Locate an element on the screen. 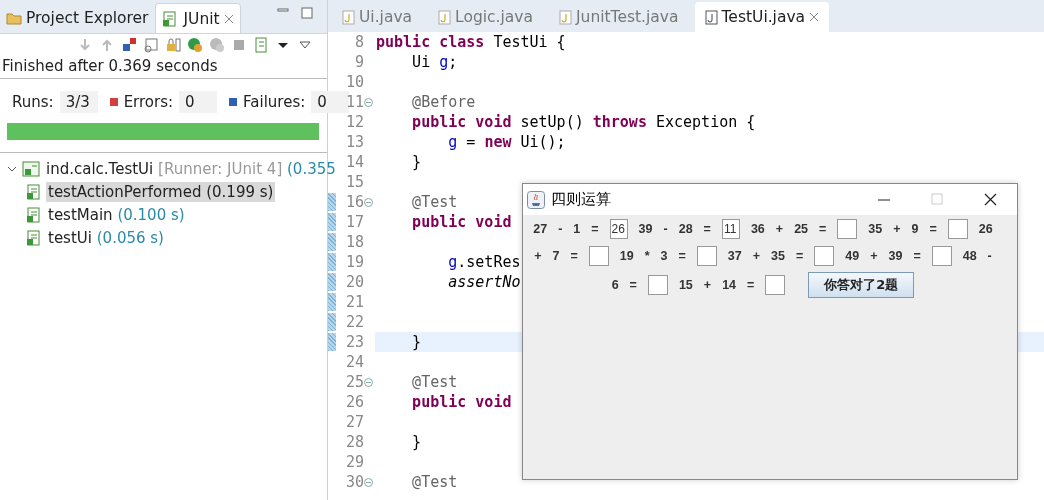 The image size is (1044, 500). number-text: 6 is located at coordinates (615, 285).